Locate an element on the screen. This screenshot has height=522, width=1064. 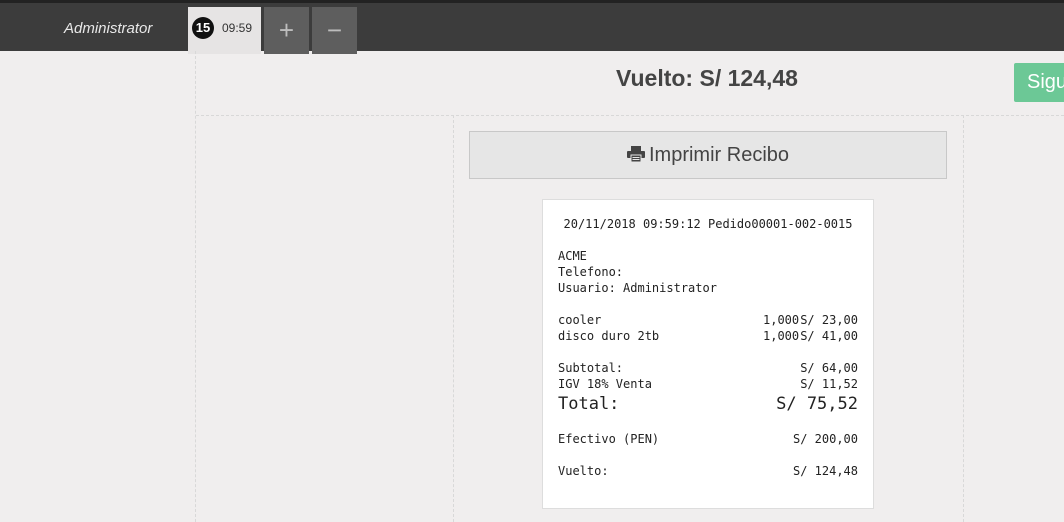
change-label: Vuelto: is located at coordinates (583, 471).